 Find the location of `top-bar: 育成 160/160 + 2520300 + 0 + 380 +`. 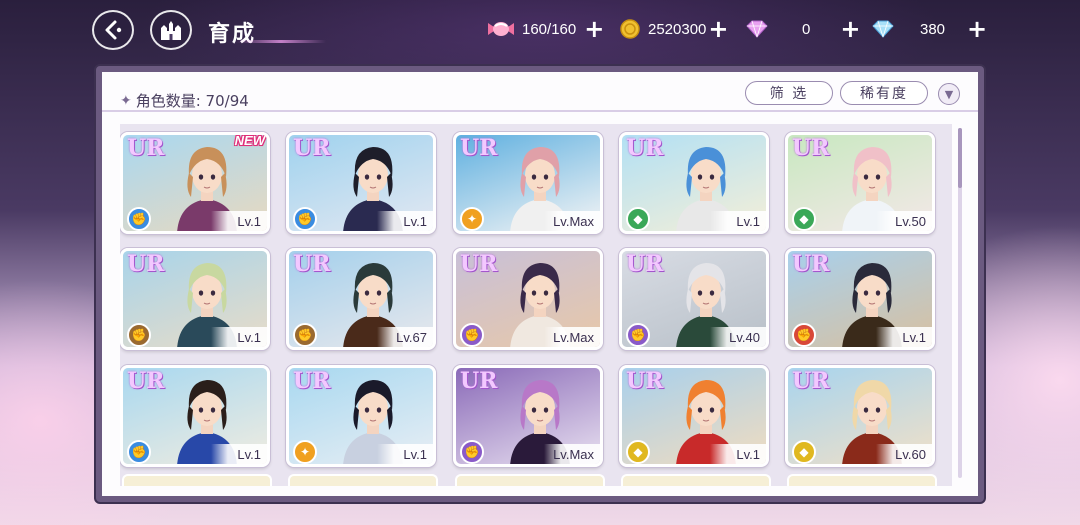

top-bar: 育成 160/160 + 2520300 + 0 + 380 + is located at coordinates (540, 31).